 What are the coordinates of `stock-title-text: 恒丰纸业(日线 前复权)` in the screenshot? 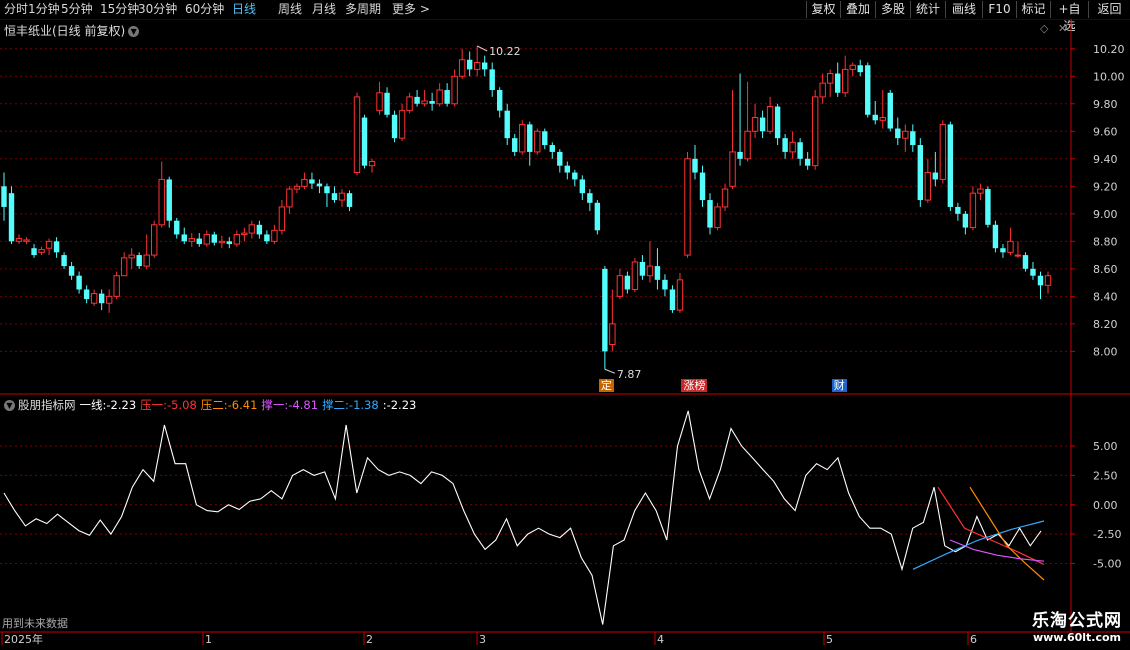 It's located at (65, 31).